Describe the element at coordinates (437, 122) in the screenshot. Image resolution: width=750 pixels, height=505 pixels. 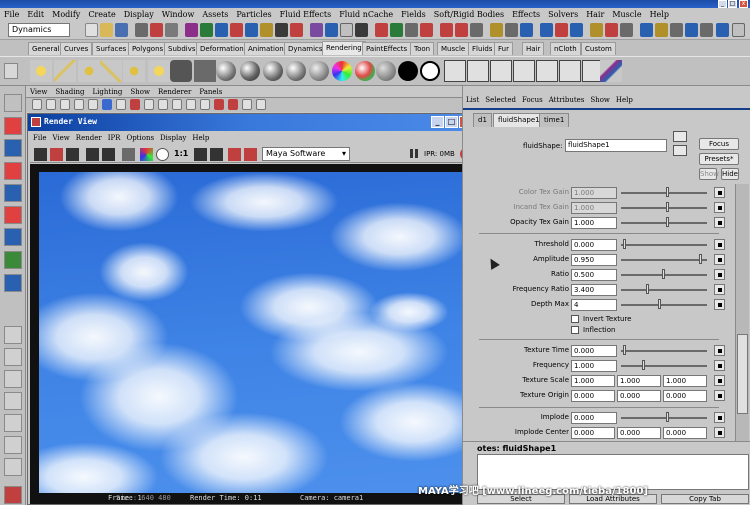
I see `render-view-minimize-icon: _` at that location.